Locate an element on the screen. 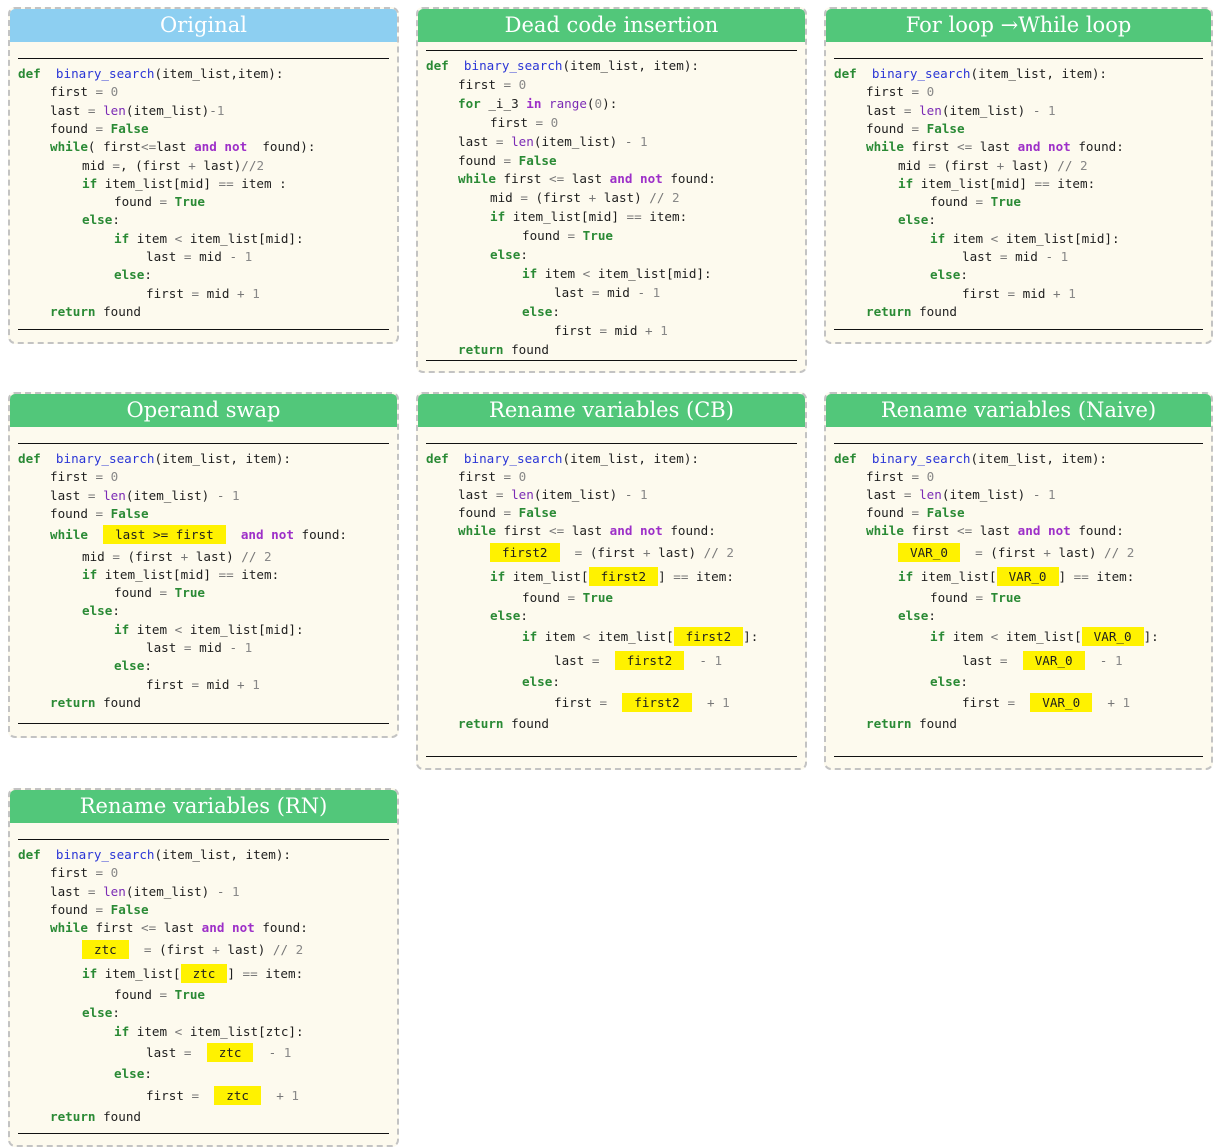 Image resolution: width=1213 pixels, height=1147 pixels. code-line: last = VAR_0 - 1 is located at coordinates (1042, 660).